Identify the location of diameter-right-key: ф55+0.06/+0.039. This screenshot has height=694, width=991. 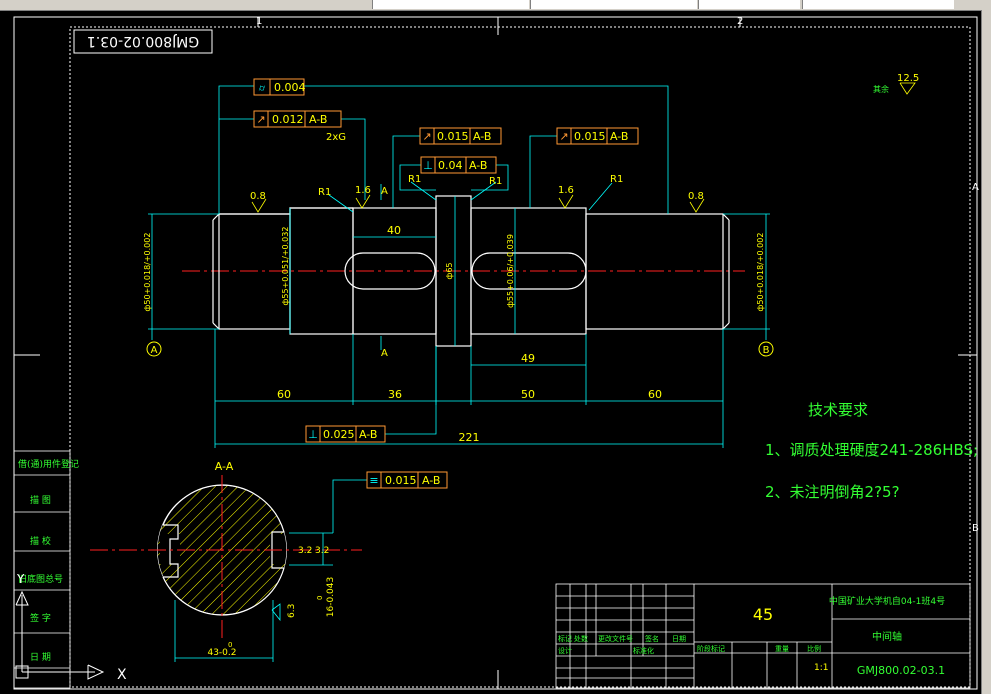
(510, 271).